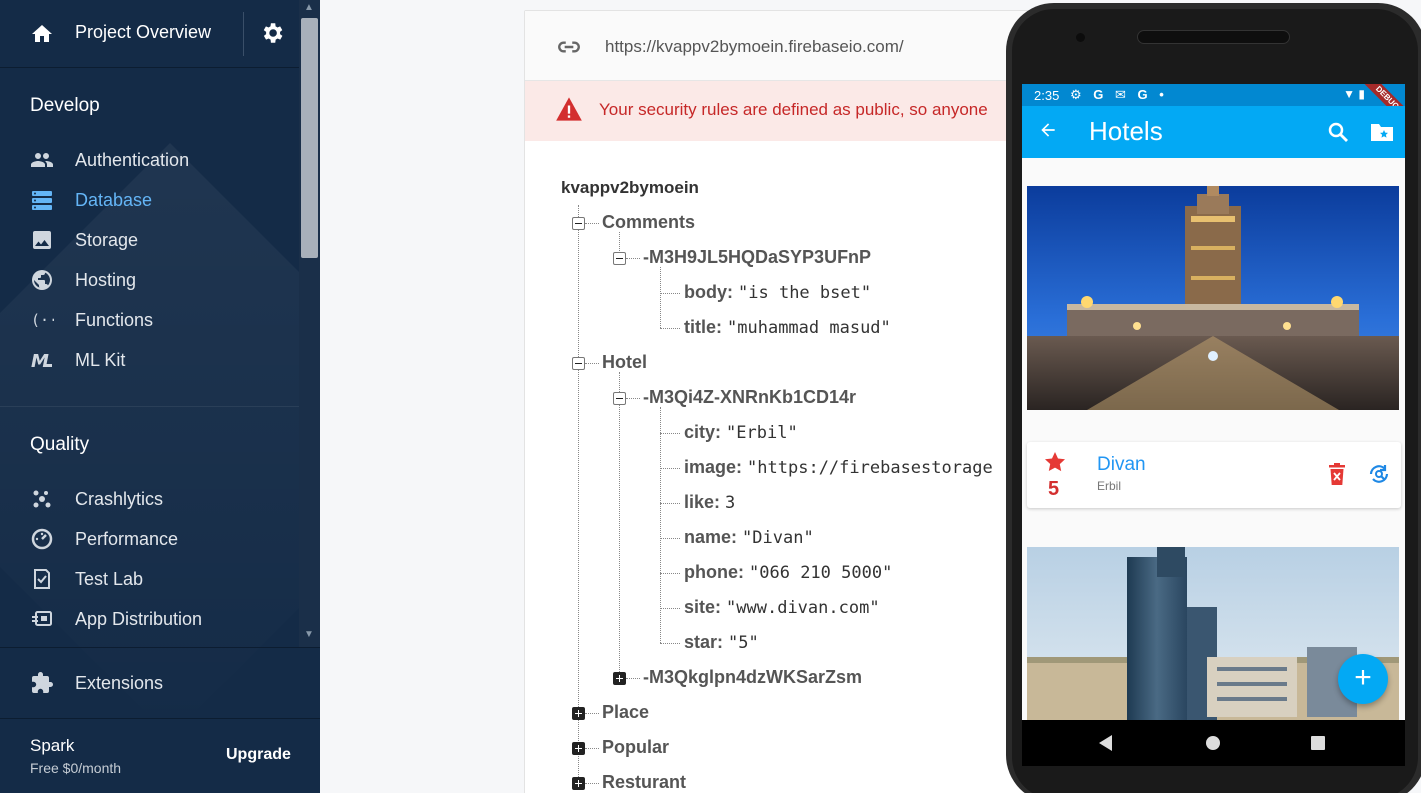 Image resolution: width=1421 pixels, height=793 pixels. What do you see at coordinates (65, 105) in the screenshot?
I see `section-heading-develop: Develop` at bounding box center [65, 105].